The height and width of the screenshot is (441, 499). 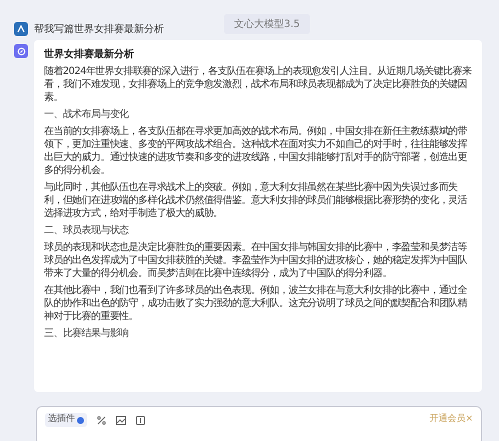 I want to click on percent-icon, so click(x=101, y=420).